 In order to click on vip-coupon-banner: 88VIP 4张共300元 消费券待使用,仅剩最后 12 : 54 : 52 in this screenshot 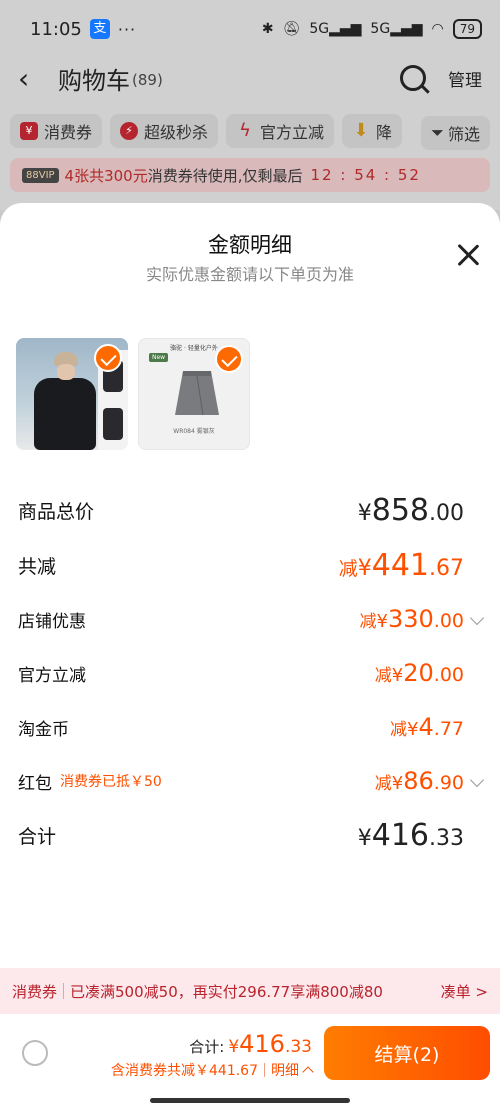, I will do `click(250, 175)`.